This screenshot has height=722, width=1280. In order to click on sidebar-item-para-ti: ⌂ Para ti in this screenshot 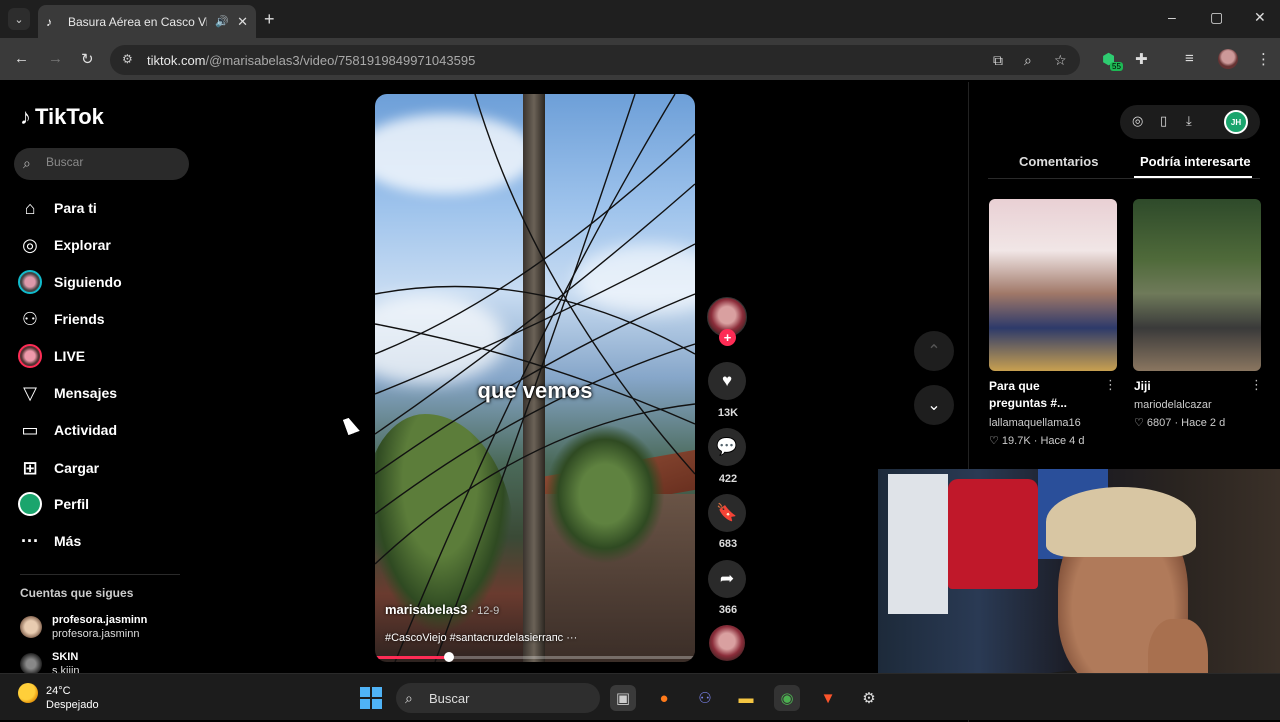, I will do `click(57, 208)`.